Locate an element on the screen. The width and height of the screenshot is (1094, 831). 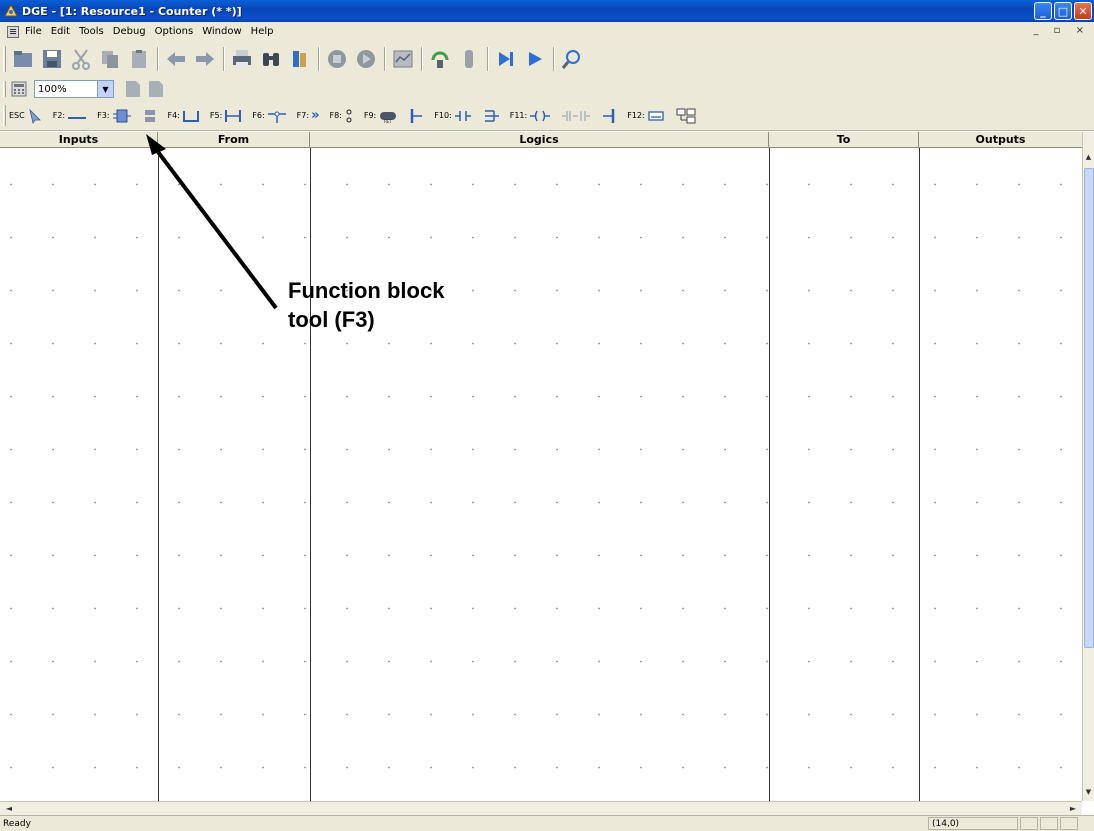
print-button is located at coordinates (242, 59).